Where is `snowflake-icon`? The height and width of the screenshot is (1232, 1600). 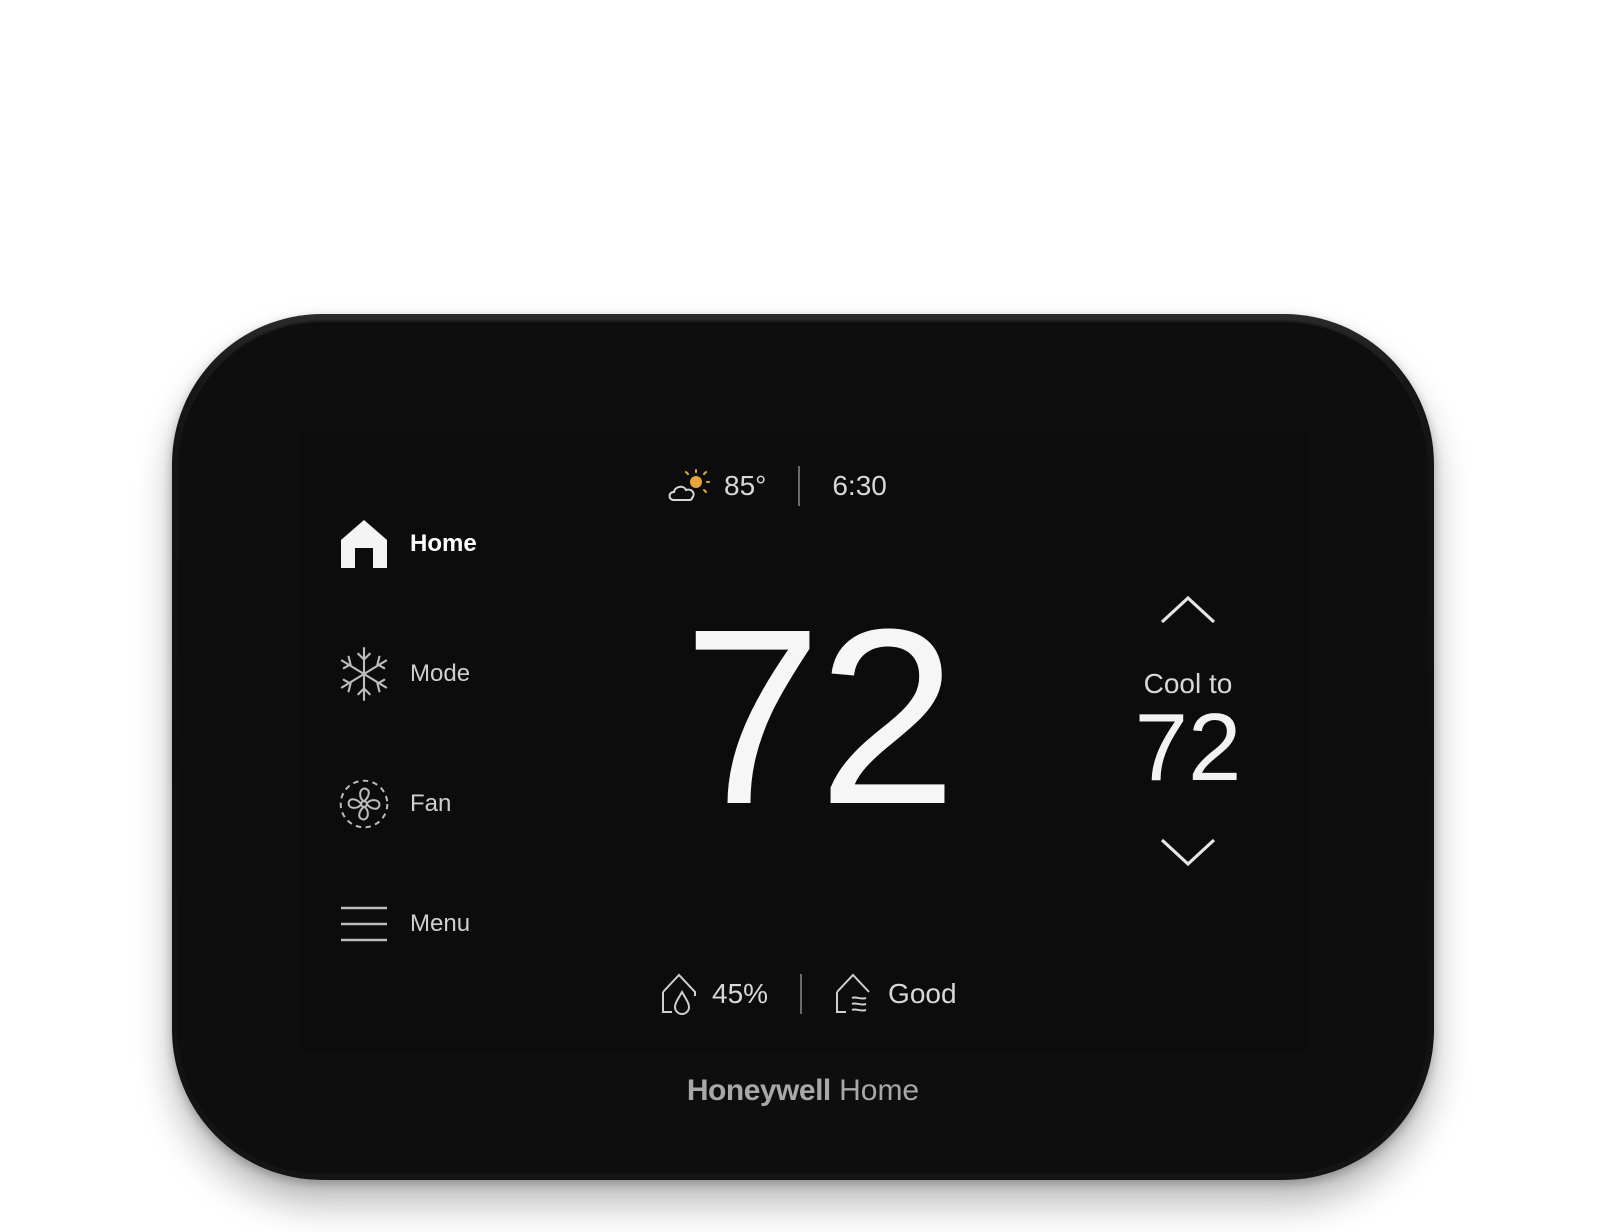
snowflake-icon is located at coordinates (364, 674).